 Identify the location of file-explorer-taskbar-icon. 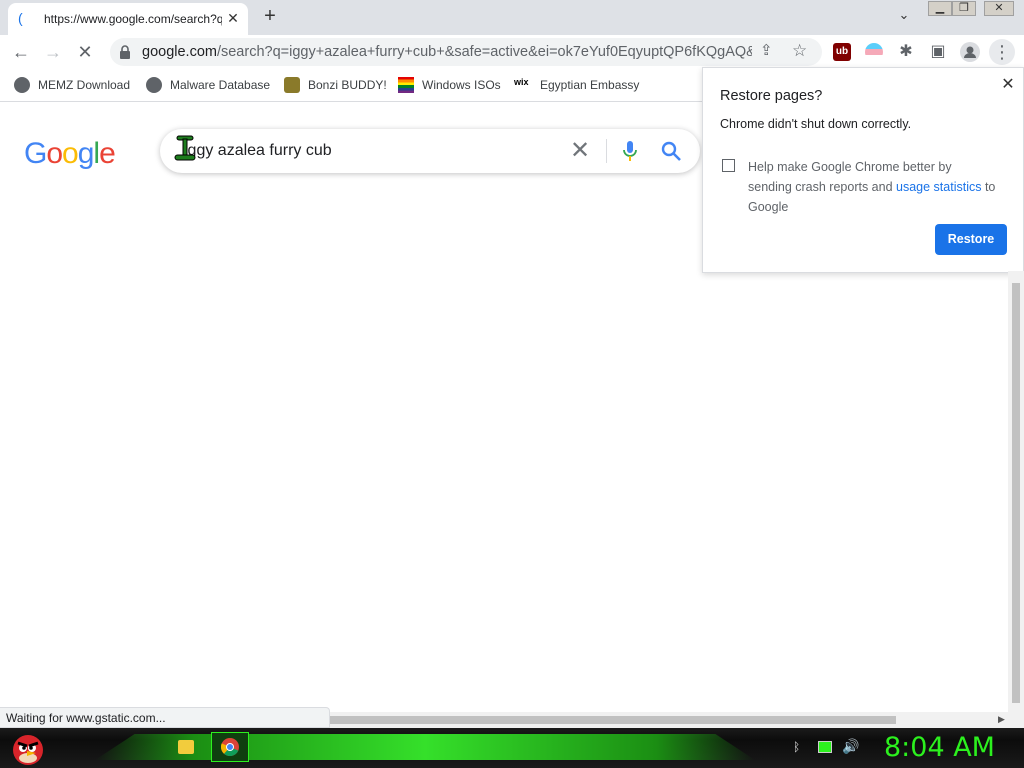
(186, 747).